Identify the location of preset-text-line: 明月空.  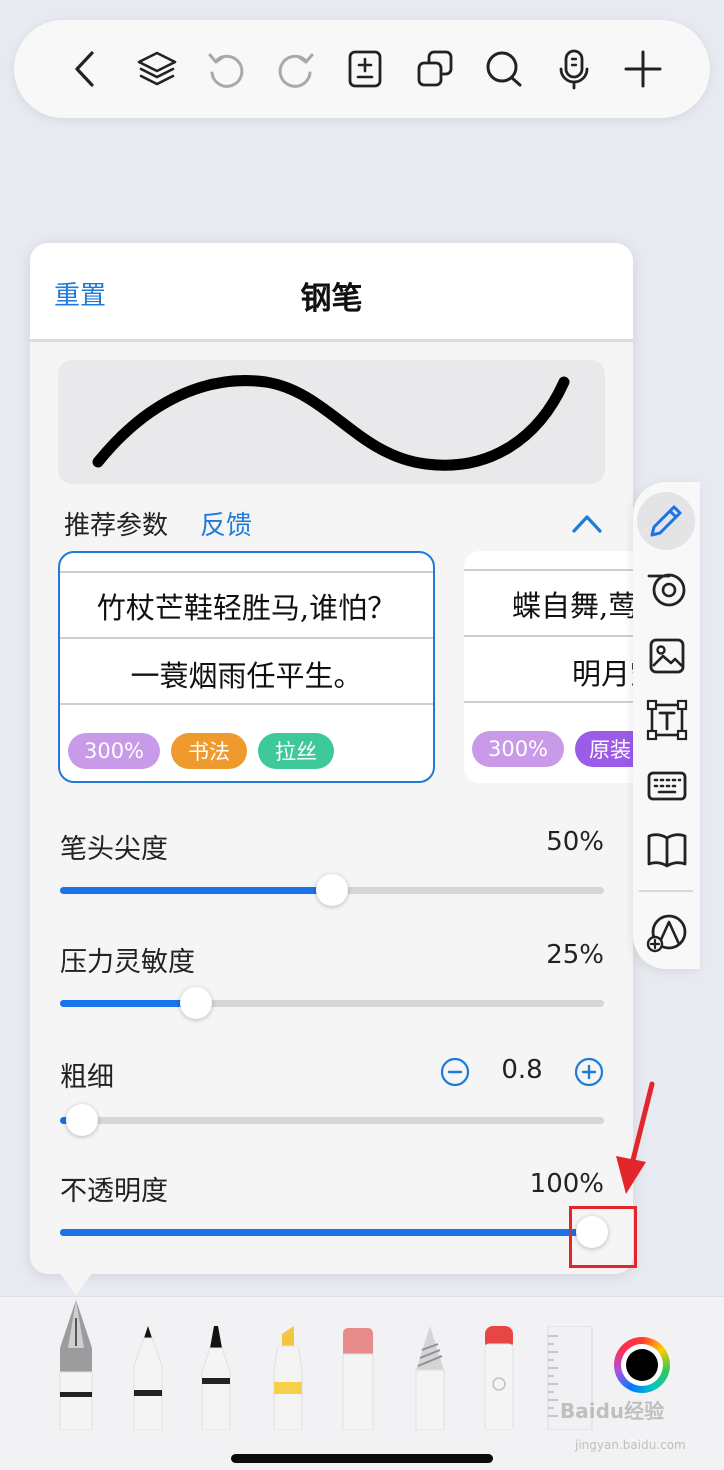
(602, 674).